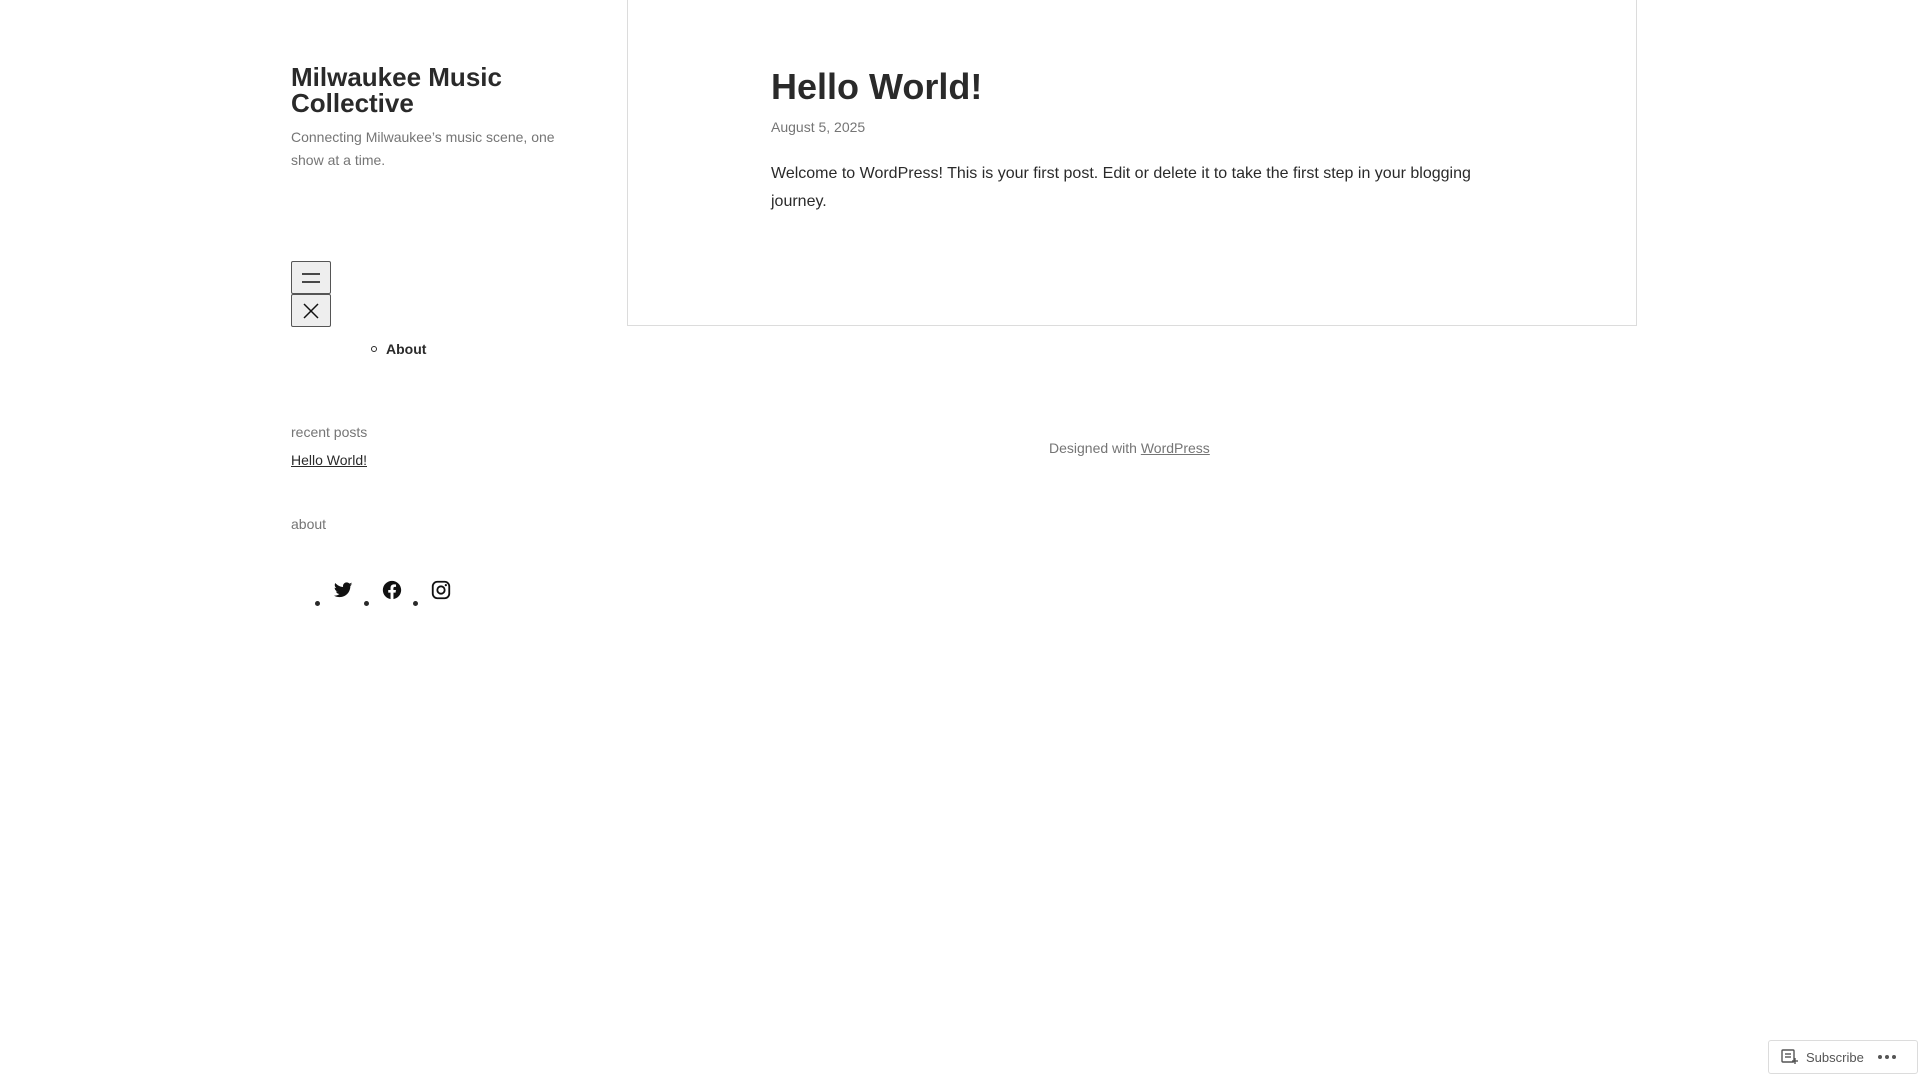 The width and height of the screenshot is (1920, 1080). I want to click on wordpress-link: WordPress, so click(1175, 448).